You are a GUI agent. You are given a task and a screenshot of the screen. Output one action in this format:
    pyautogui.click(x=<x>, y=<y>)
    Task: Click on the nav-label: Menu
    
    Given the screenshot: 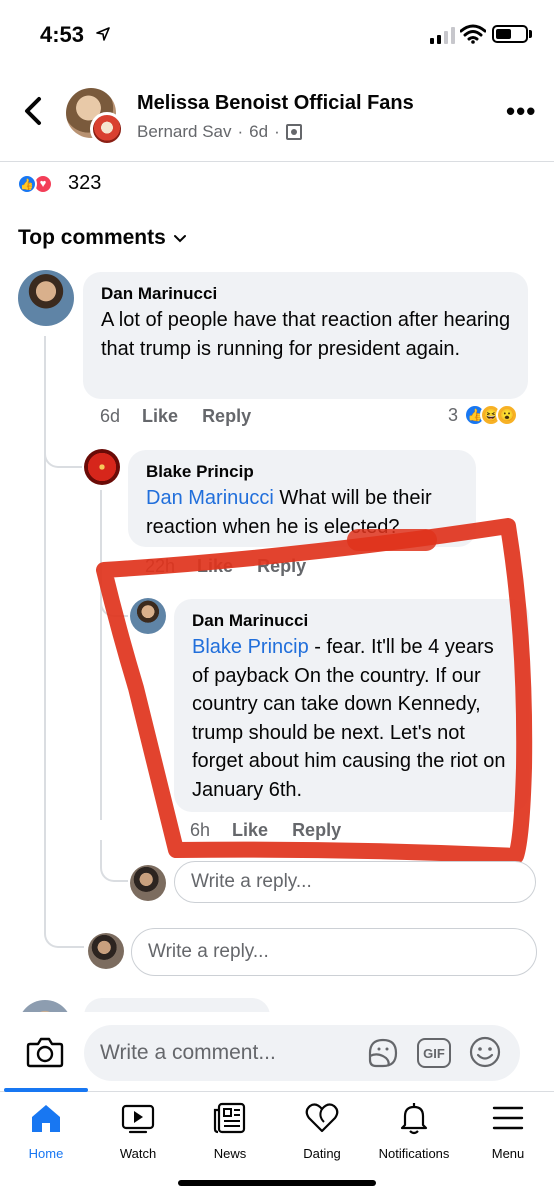 What is the action you would take?
    pyautogui.click(x=508, y=1153)
    